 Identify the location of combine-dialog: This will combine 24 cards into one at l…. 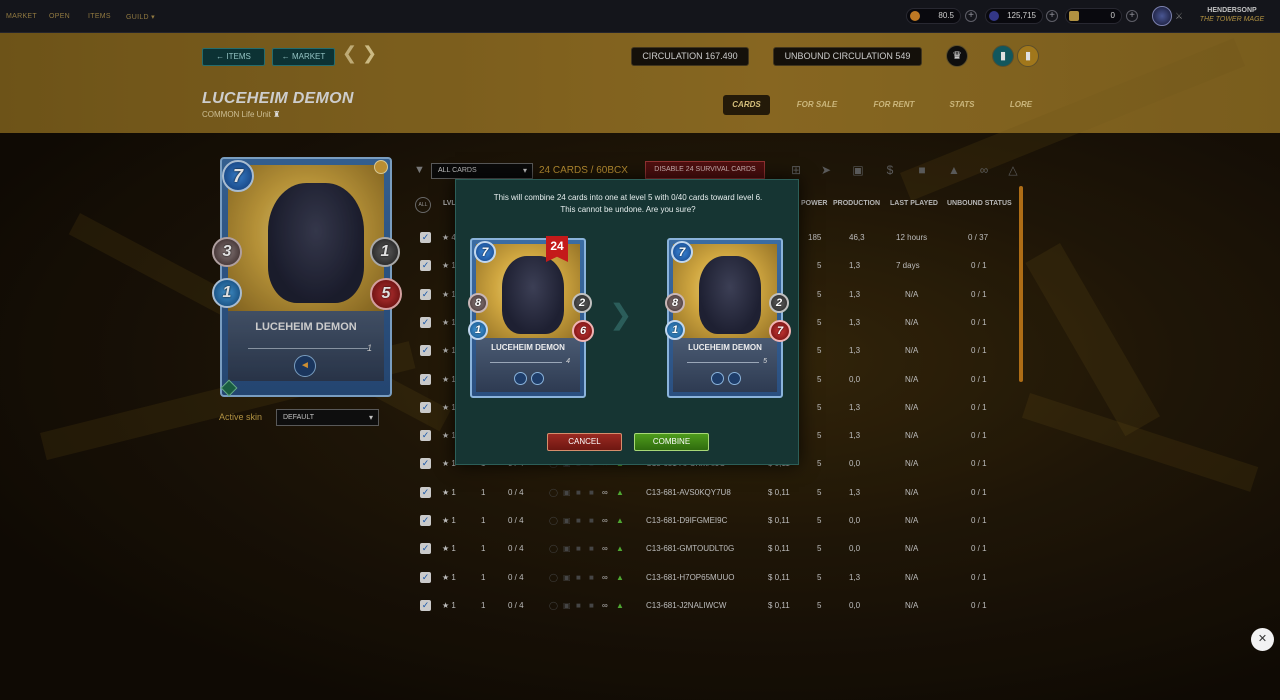
(627, 322).